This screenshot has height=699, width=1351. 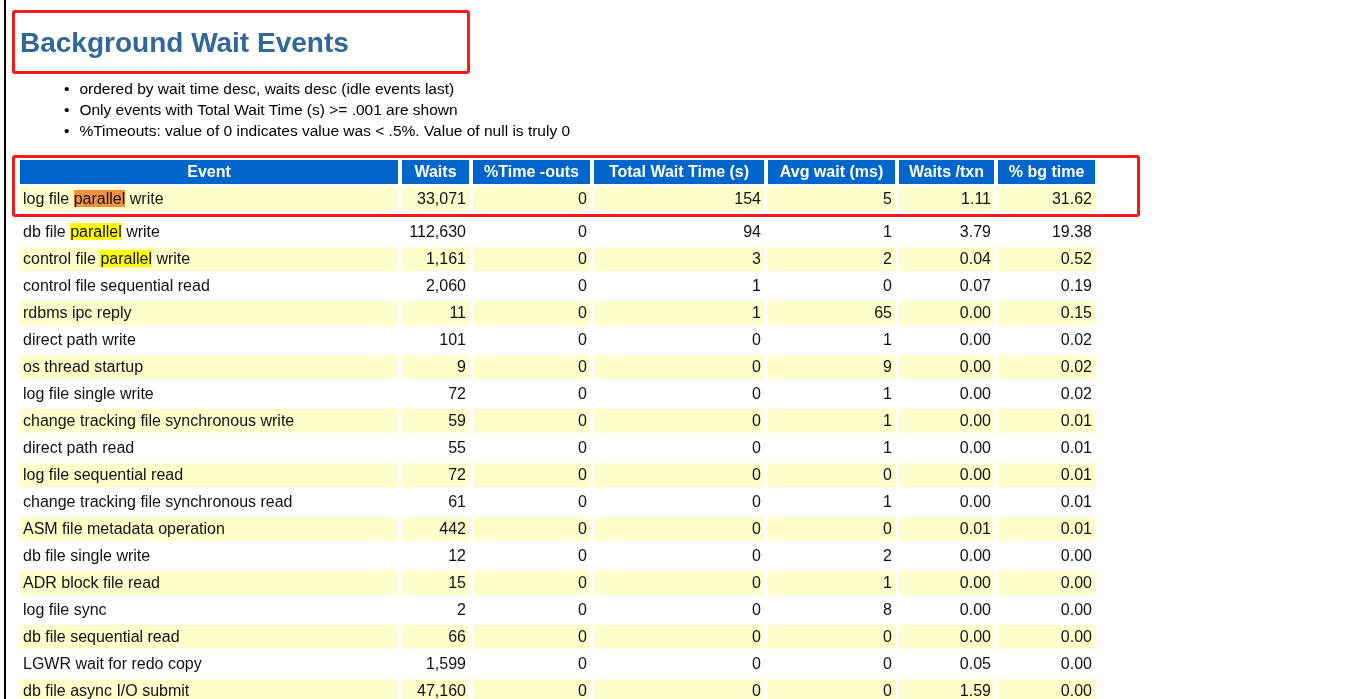 What do you see at coordinates (209, 475) in the screenshot?
I see `event-cell: log file sequential read` at bounding box center [209, 475].